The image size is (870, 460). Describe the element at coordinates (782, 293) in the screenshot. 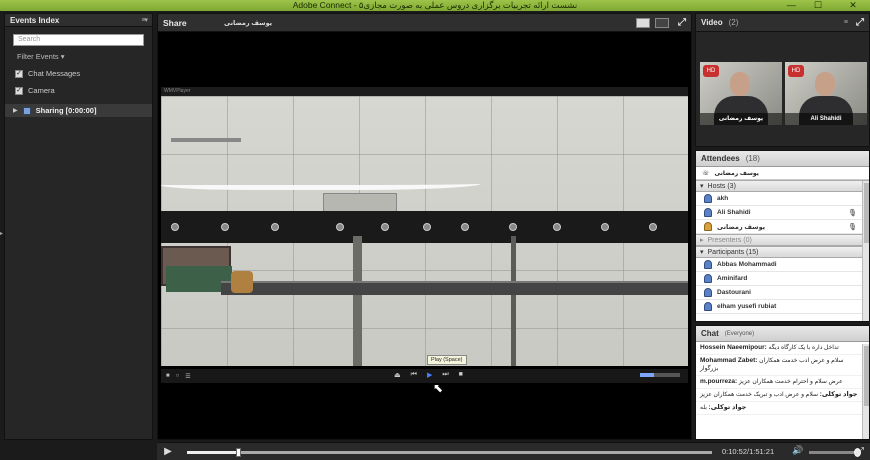

I see `attendee-row: Dastourani` at that location.